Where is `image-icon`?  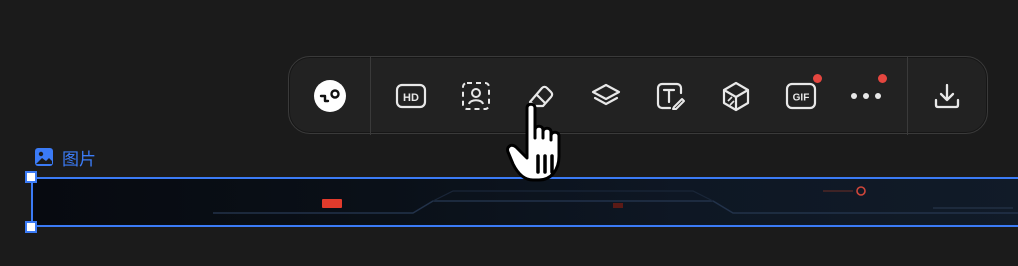 image-icon is located at coordinates (44, 157).